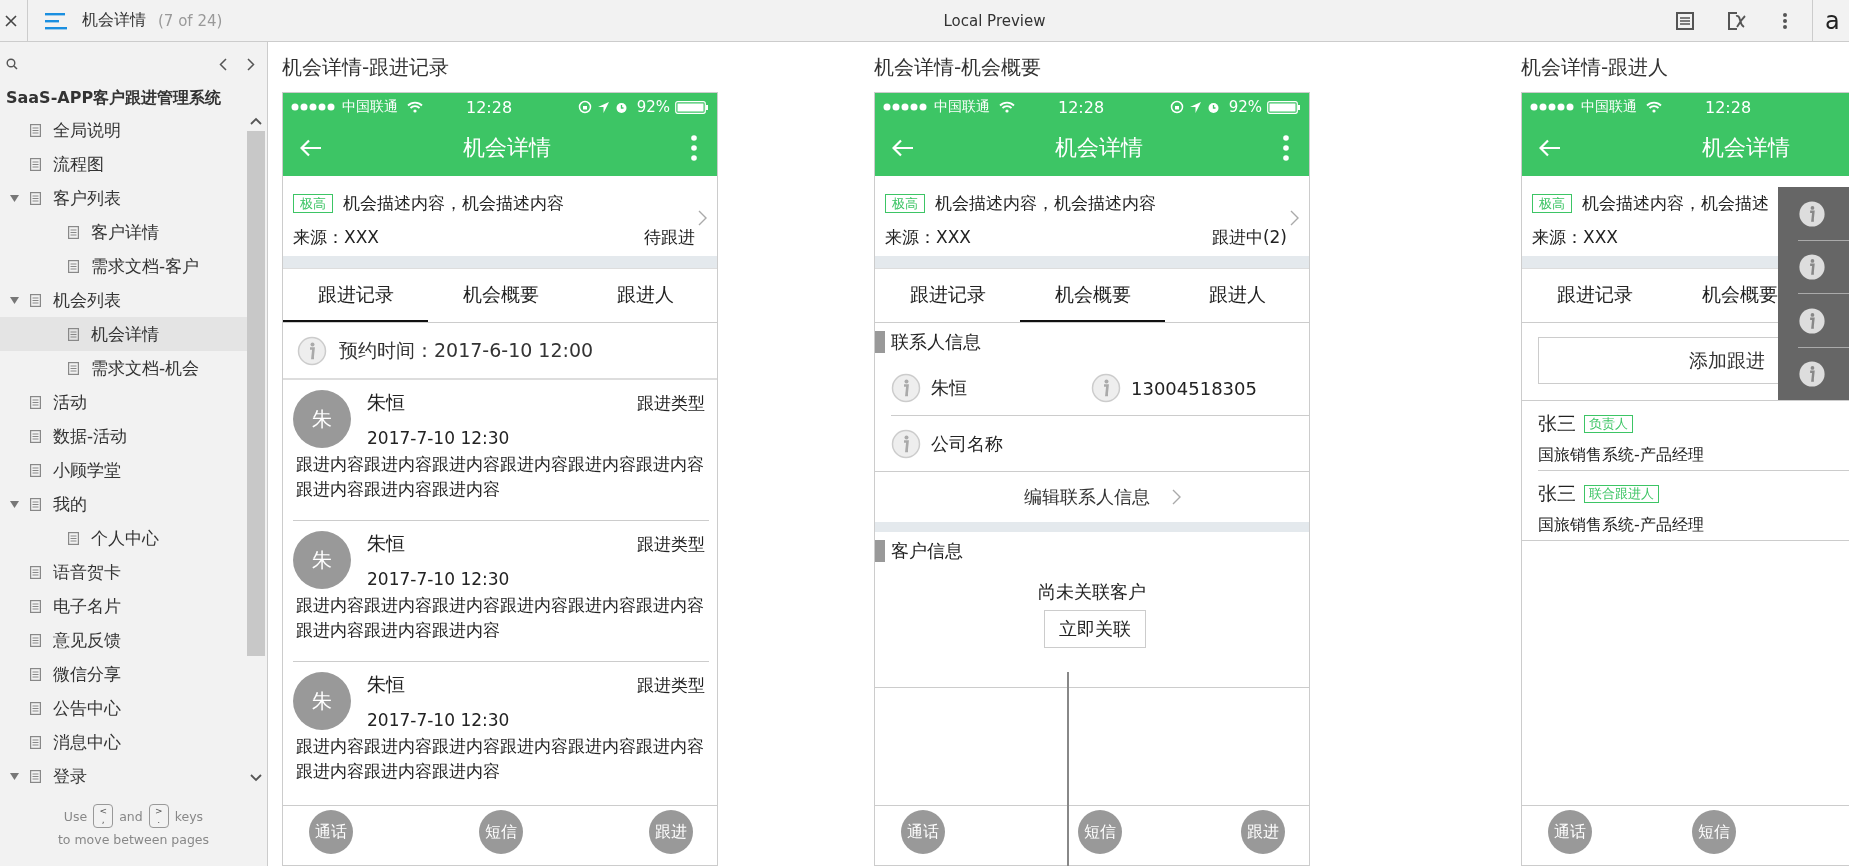 The height and width of the screenshot is (866, 1849). What do you see at coordinates (123, 368) in the screenshot?
I see `page-item: 需求文档-机会` at bounding box center [123, 368].